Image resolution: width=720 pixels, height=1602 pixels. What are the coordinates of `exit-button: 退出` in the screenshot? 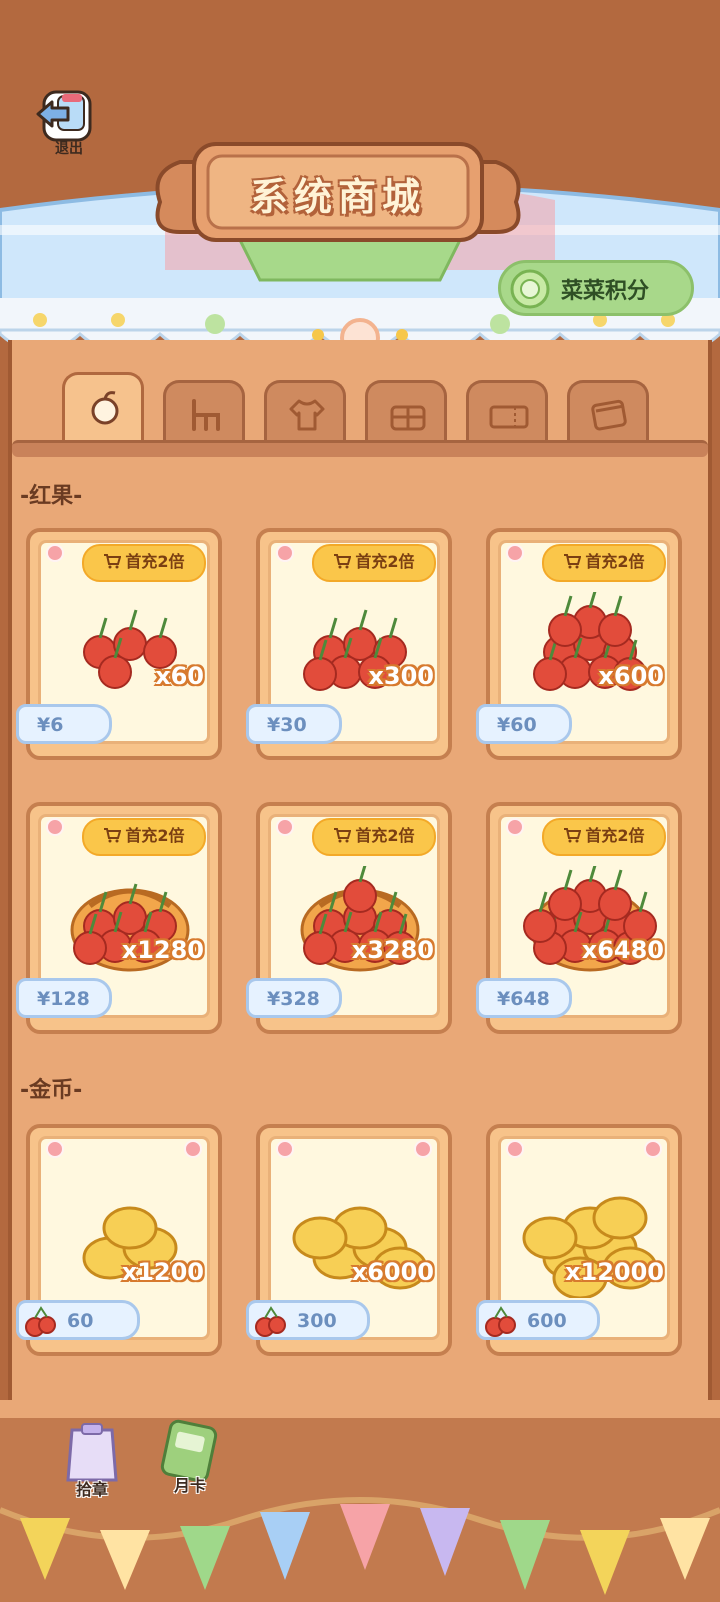 It's located at (67, 122).